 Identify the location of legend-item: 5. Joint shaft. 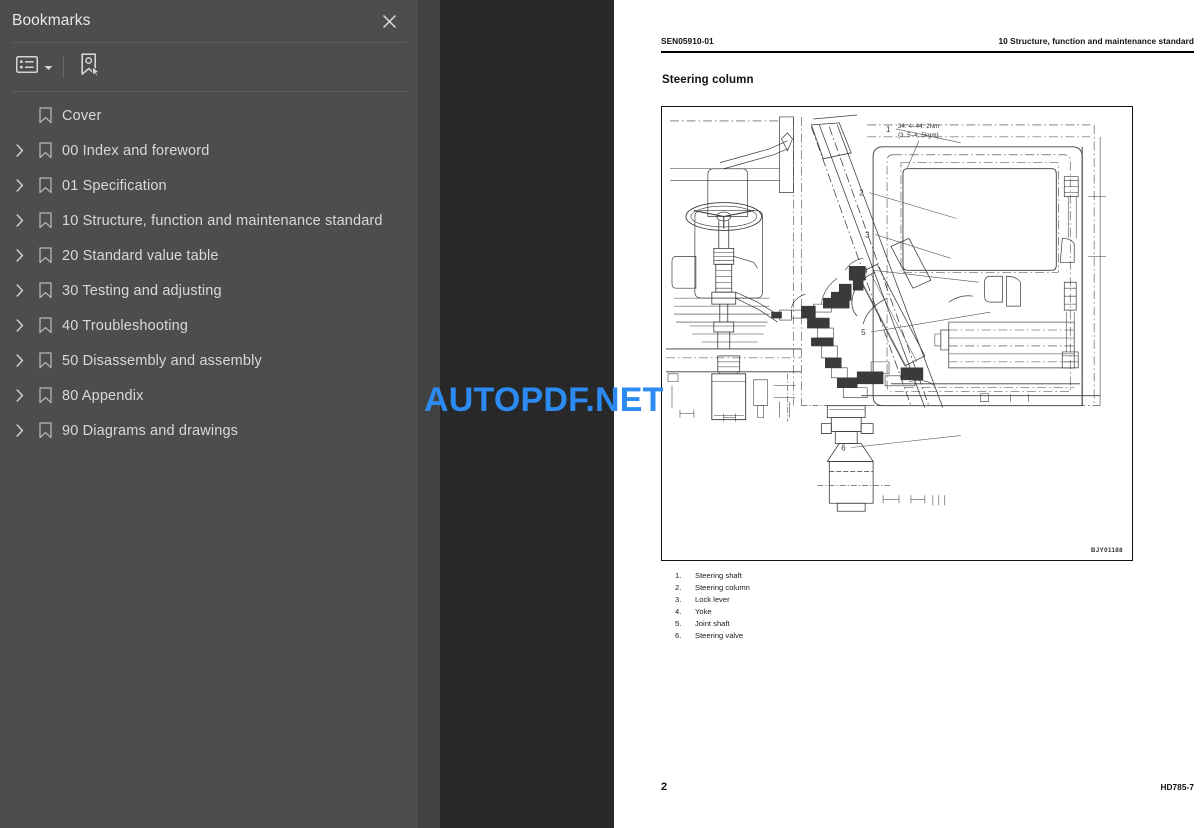
(712, 624).